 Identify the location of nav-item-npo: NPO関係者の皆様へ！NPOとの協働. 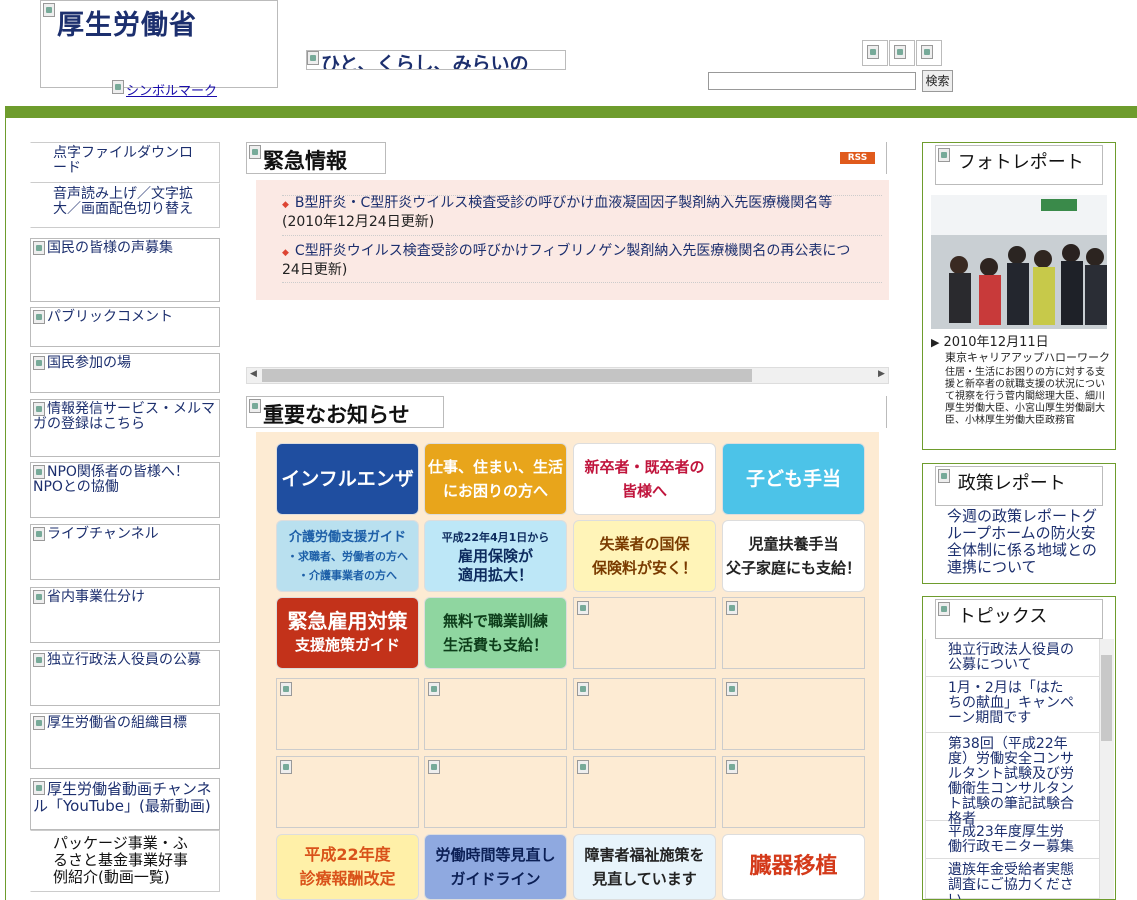
(125, 490).